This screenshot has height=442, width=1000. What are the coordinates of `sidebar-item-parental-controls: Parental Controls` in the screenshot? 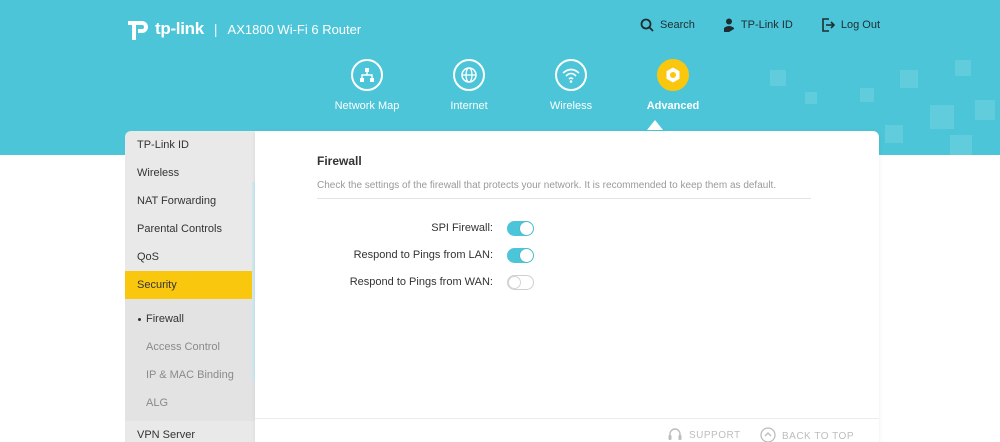 It's located at (190, 229).